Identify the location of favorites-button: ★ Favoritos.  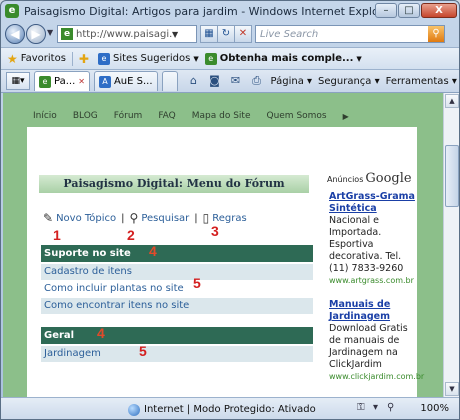
(36, 59).